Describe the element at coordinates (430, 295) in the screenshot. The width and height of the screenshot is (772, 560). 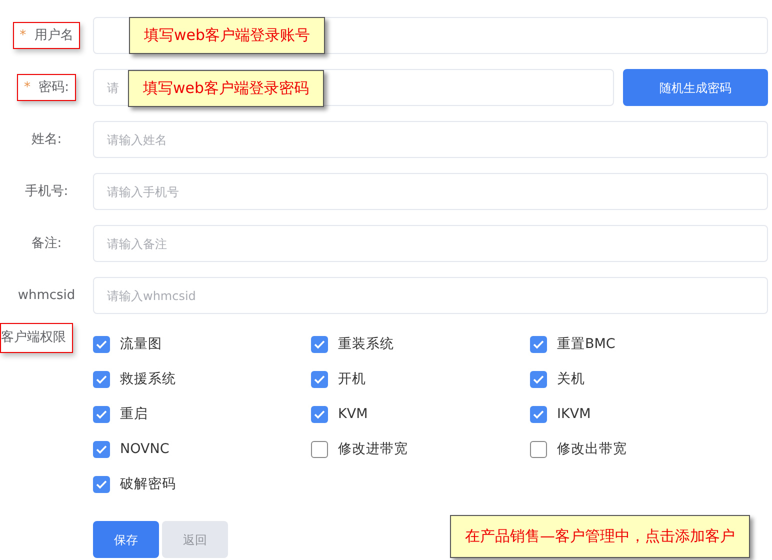
I see `input-field: 请输入whmcsid` at that location.